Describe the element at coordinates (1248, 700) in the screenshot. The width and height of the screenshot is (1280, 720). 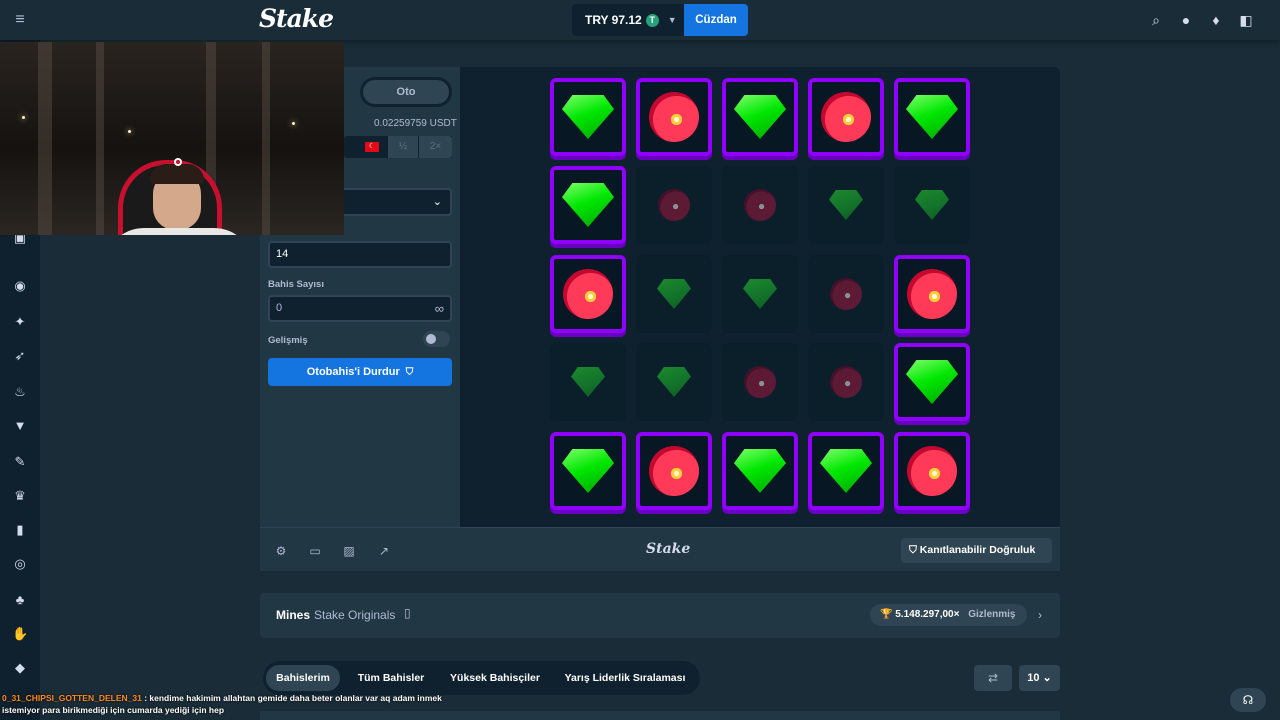
I see `live-support-icon: ☊` at that location.